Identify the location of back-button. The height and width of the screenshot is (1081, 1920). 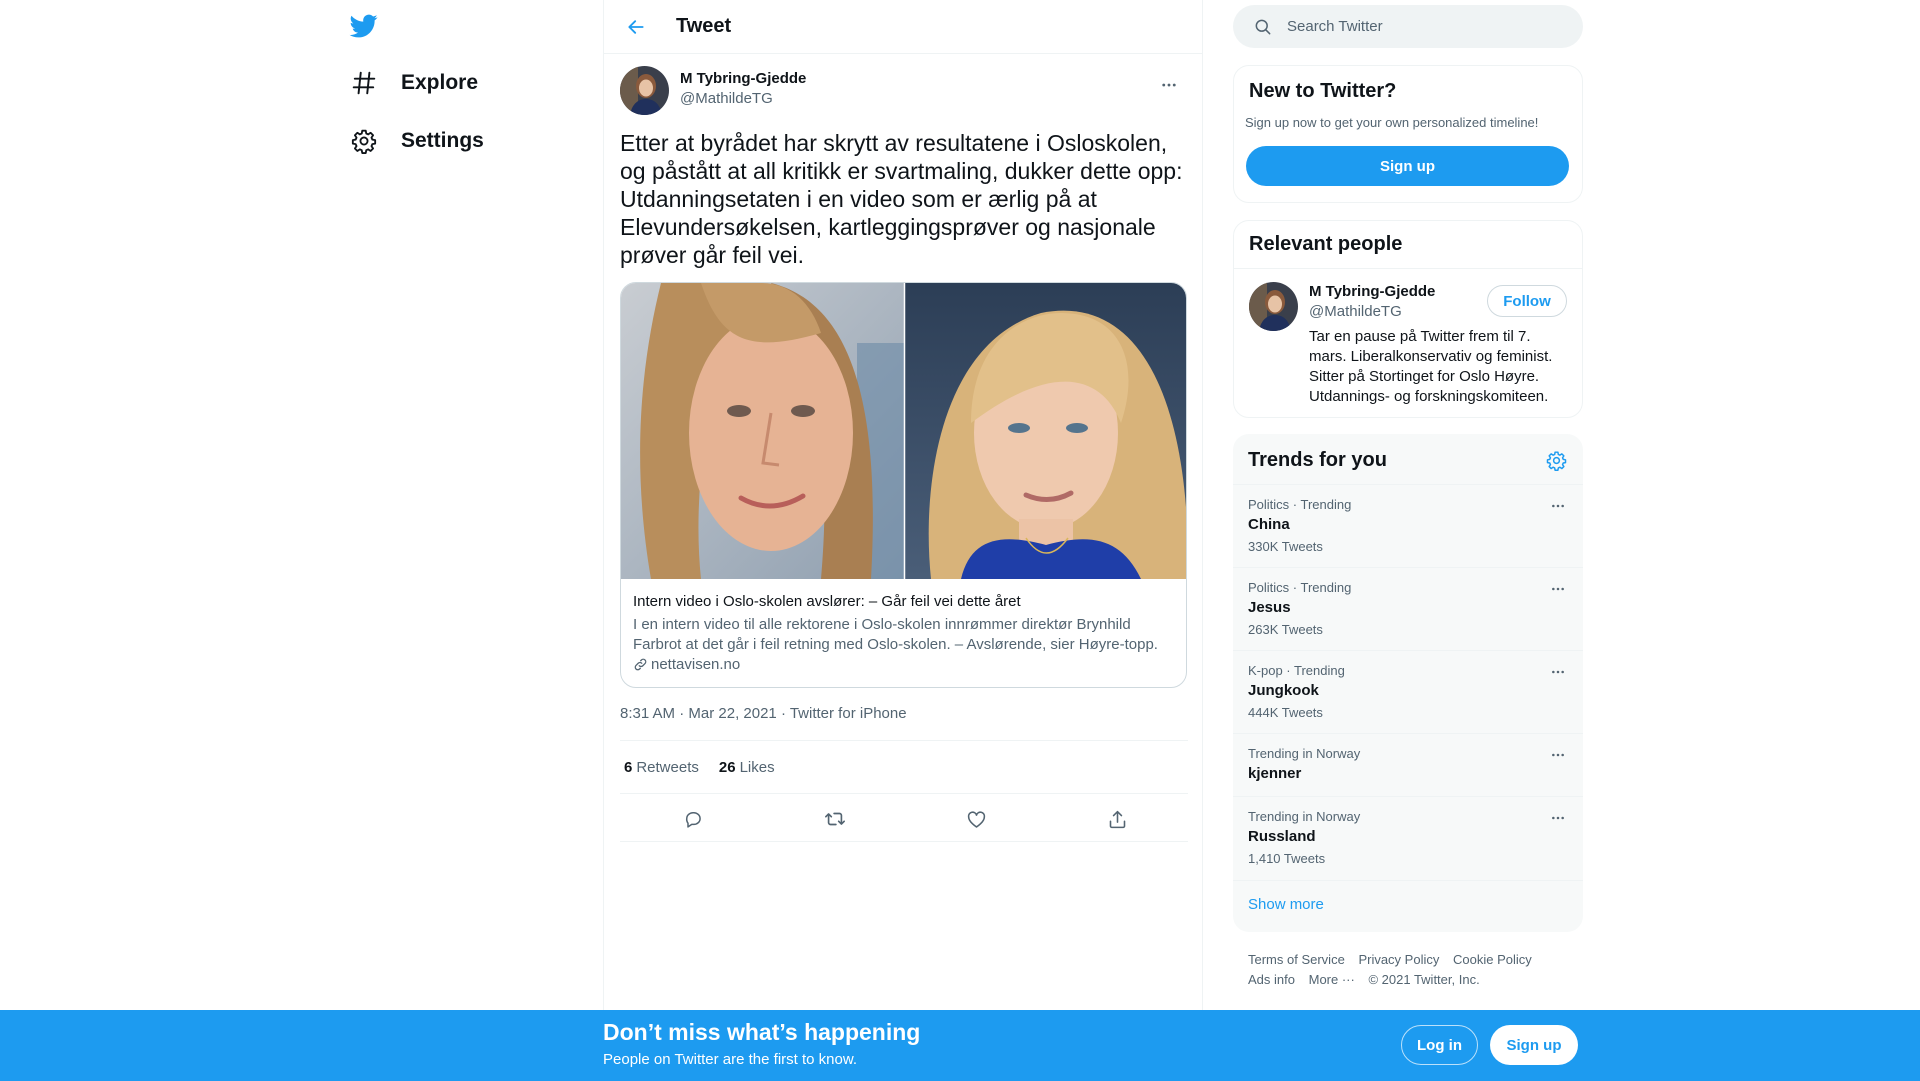
(636, 27).